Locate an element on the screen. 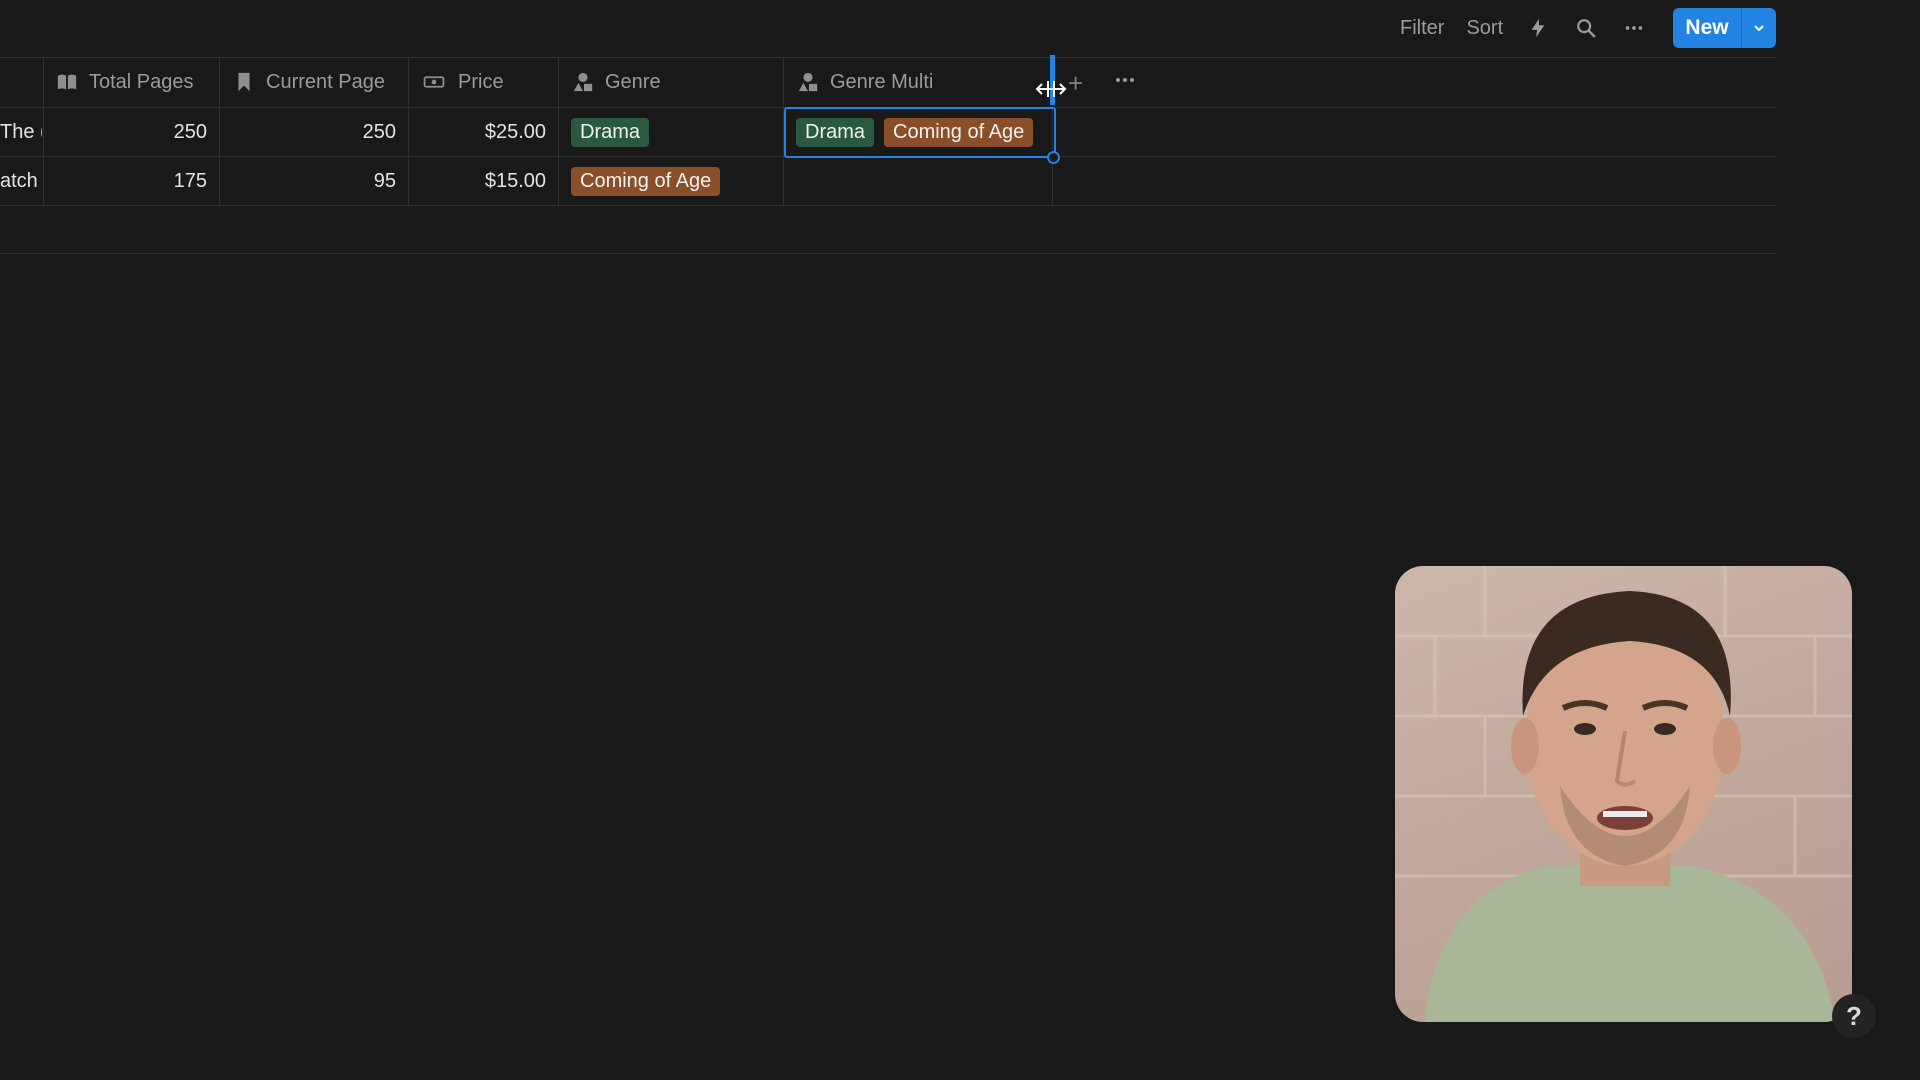 This screenshot has height=1080, width=1920. genre-cell: Drama is located at coordinates (676, 132).